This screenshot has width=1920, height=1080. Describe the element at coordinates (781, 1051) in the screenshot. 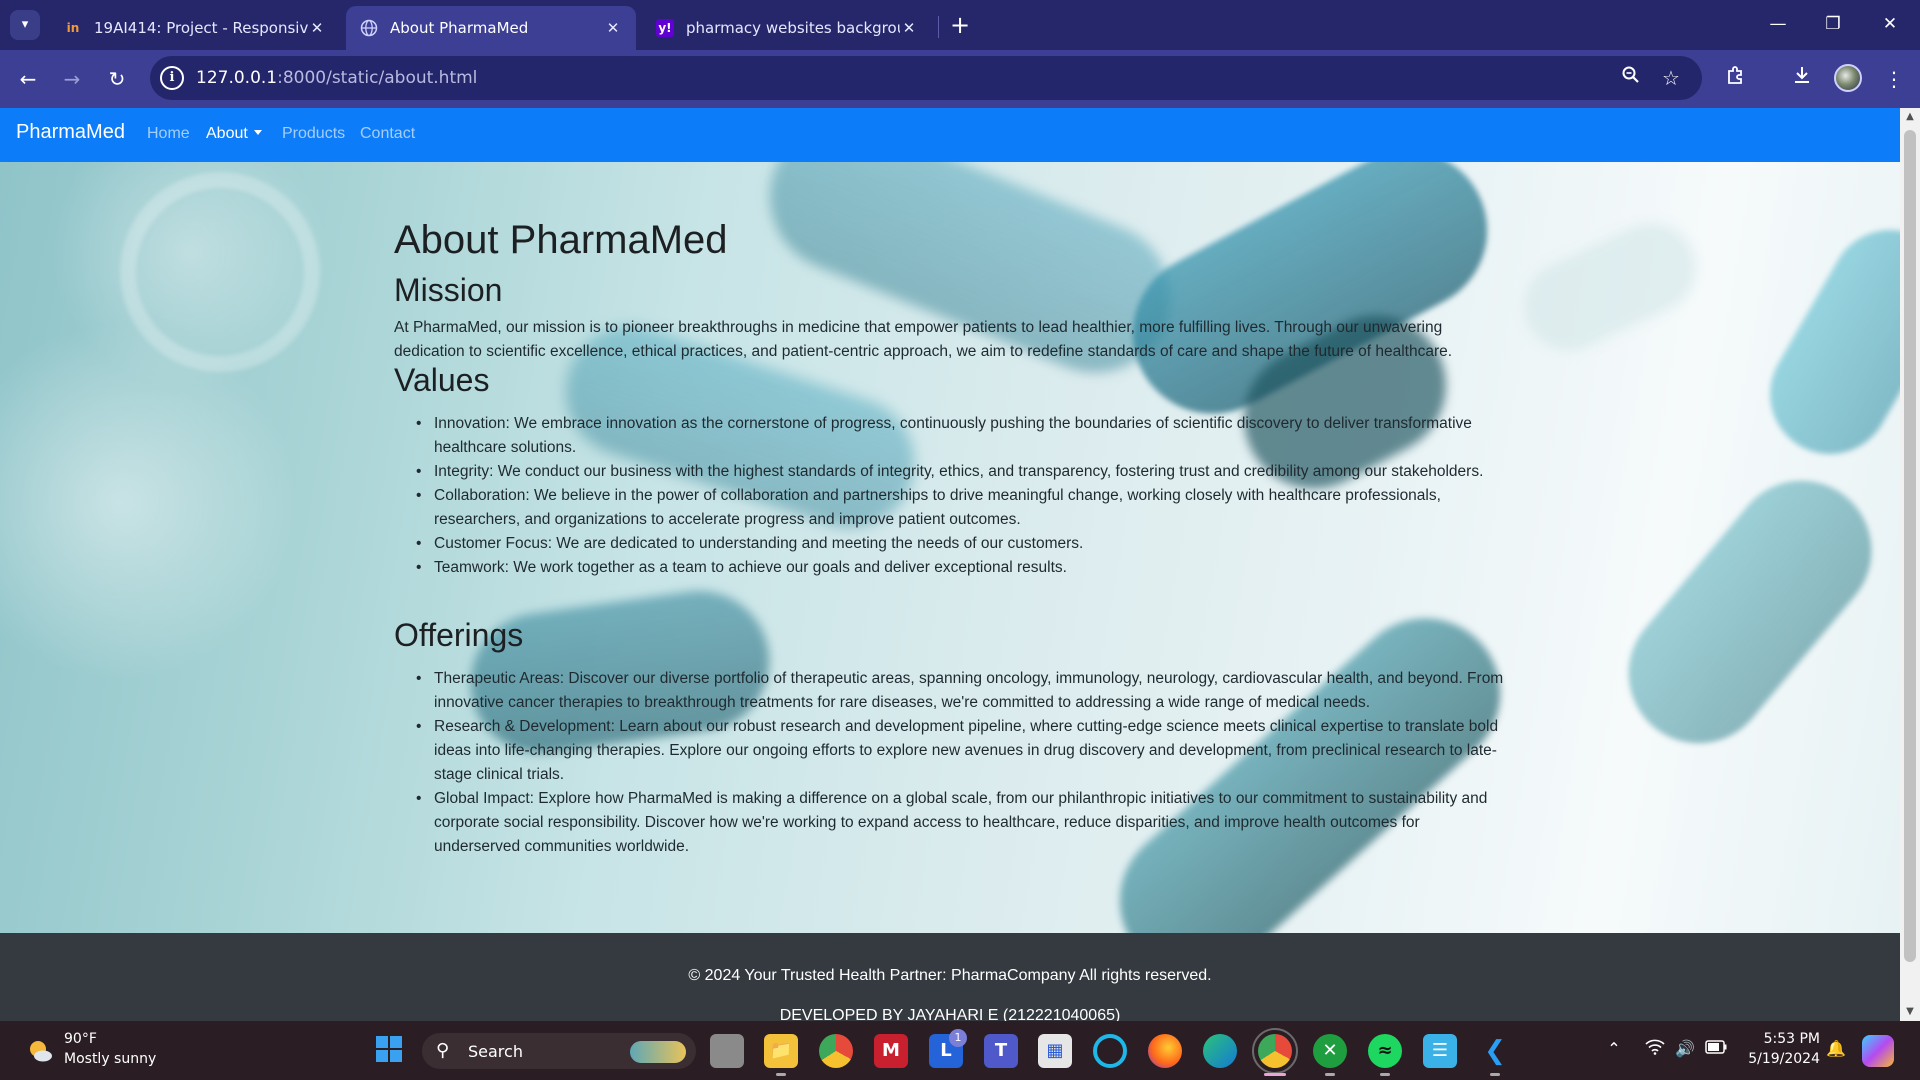

I see `file-explorer-icon: 📁` at that location.